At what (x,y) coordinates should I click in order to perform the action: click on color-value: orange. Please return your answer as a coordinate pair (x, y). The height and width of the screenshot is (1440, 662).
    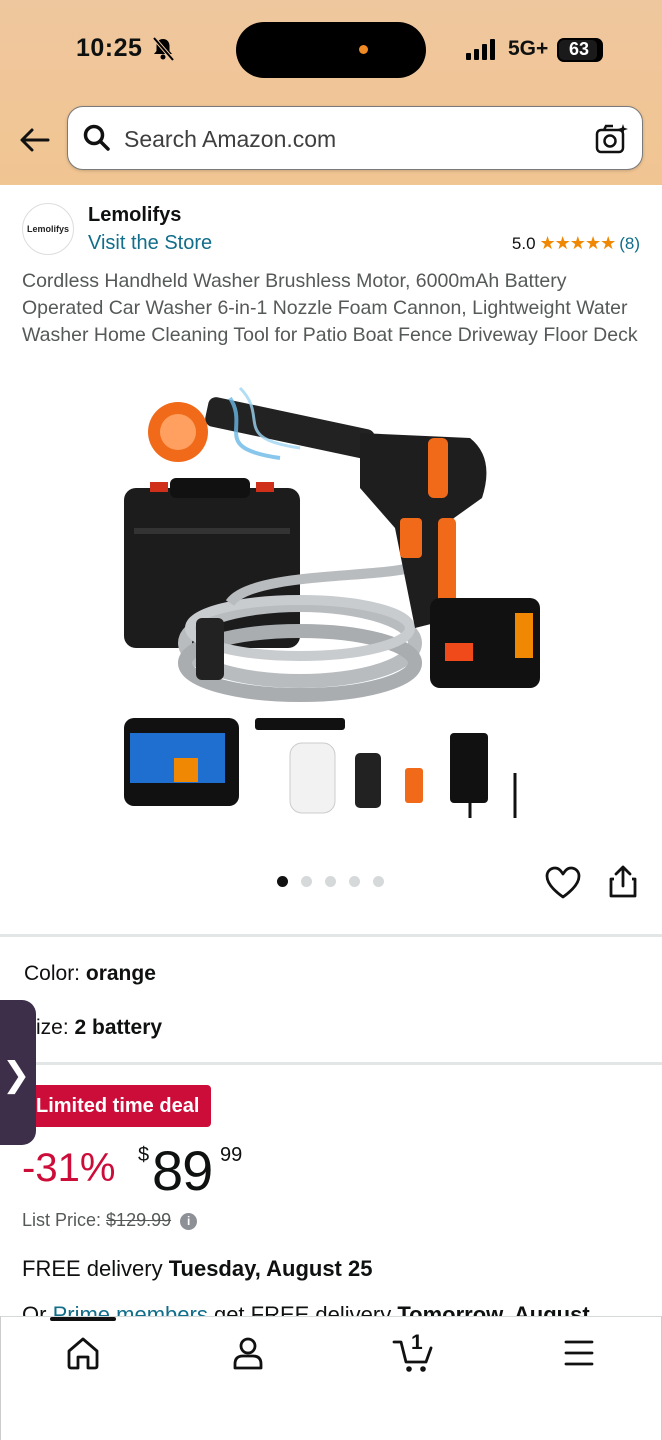
    Looking at the image, I should click on (120, 973).